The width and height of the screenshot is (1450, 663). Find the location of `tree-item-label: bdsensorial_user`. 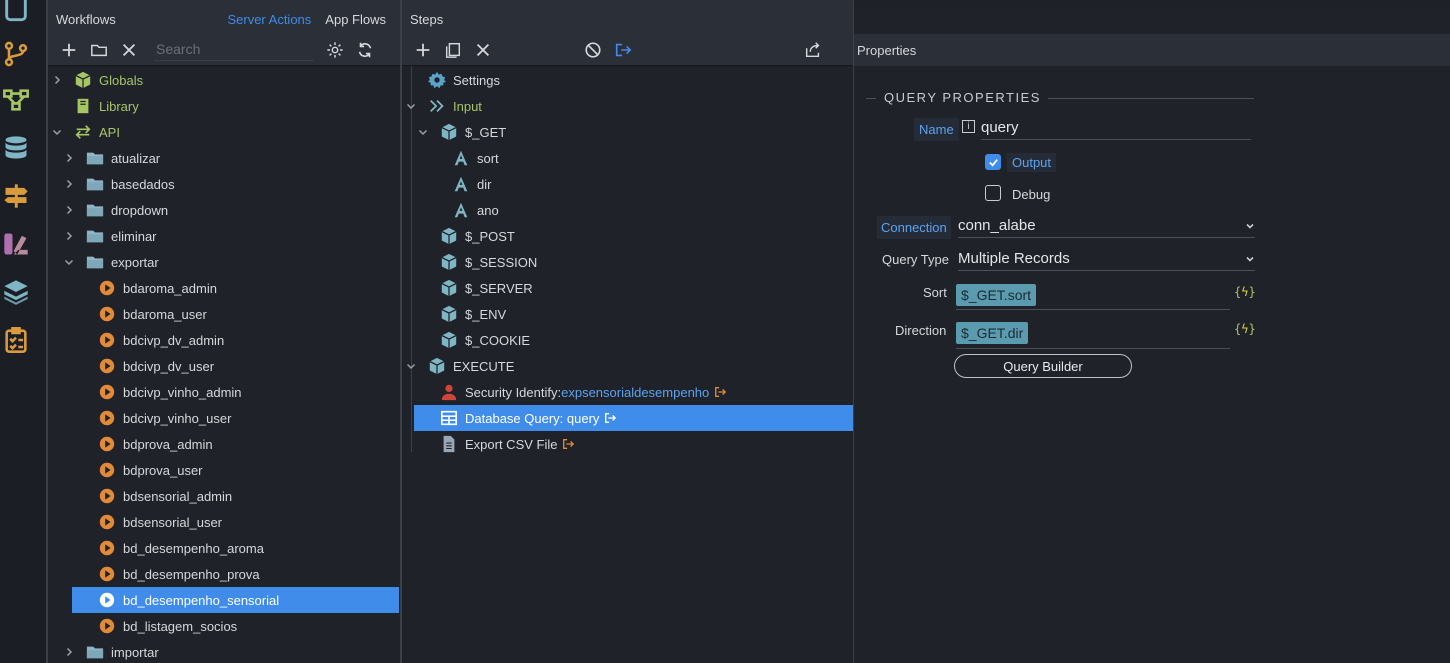

tree-item-label: bdsensorial_user is located at coordinates (173, 522).